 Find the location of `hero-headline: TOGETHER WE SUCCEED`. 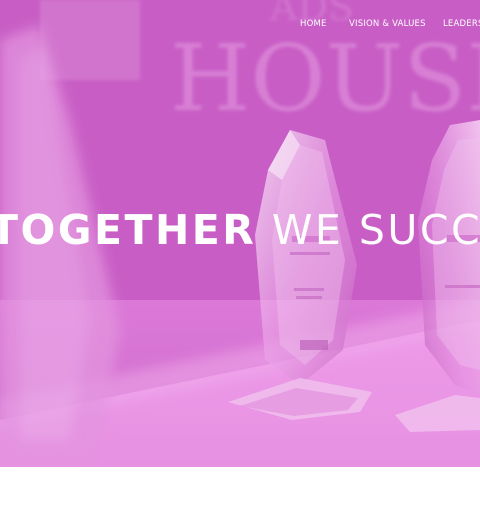

hero-headline: TOGETHER WE SUCCEED is located at coordinates (240, 230).